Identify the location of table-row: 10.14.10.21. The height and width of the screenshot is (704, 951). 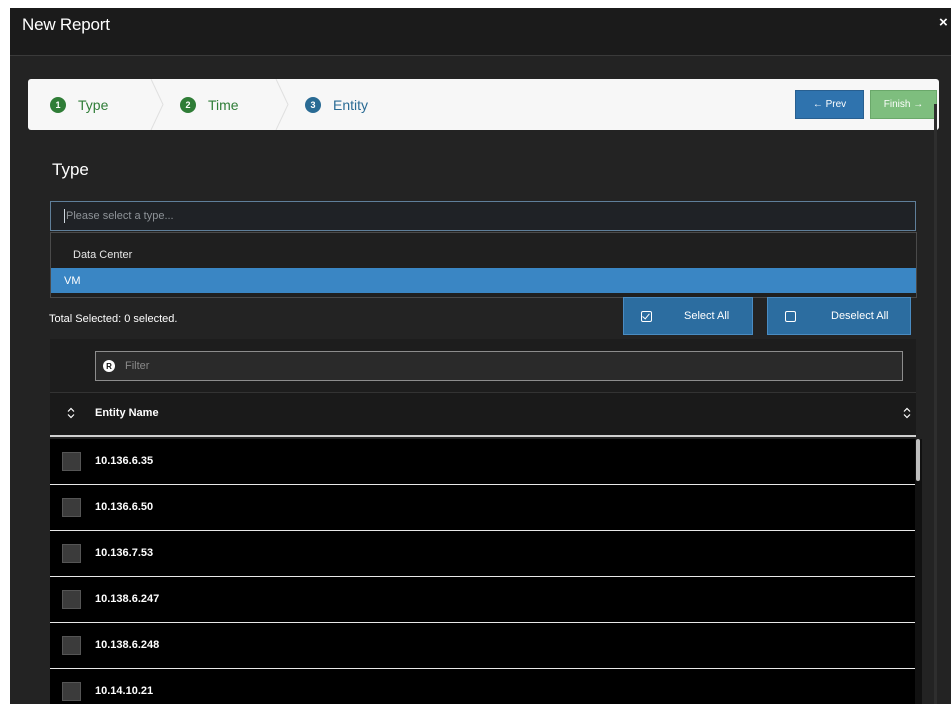
(483, 686).